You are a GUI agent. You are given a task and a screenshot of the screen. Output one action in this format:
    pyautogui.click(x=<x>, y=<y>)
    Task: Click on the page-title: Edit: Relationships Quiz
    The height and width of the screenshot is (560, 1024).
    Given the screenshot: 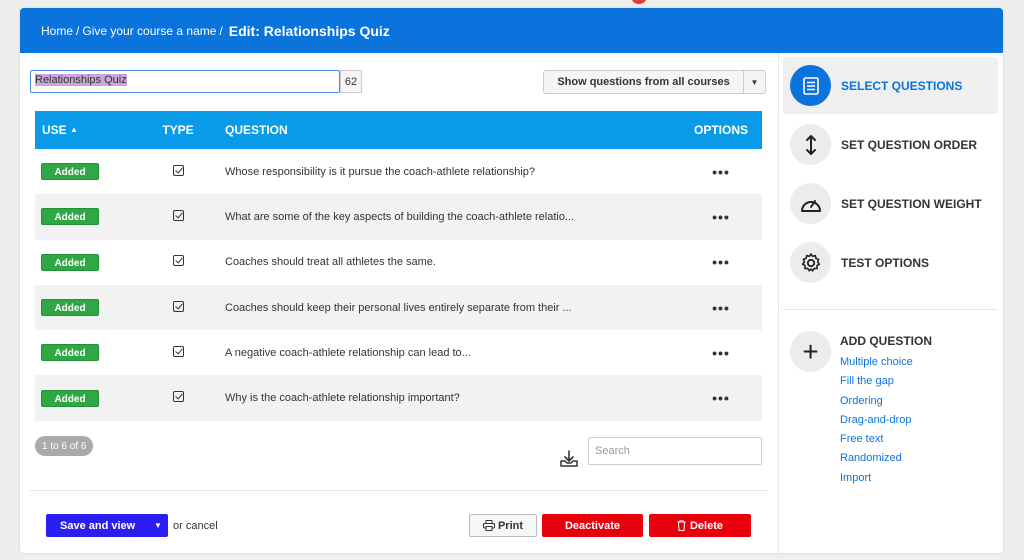 What is the action you would take?
    pyautogui.click(x=309, y=30)
    